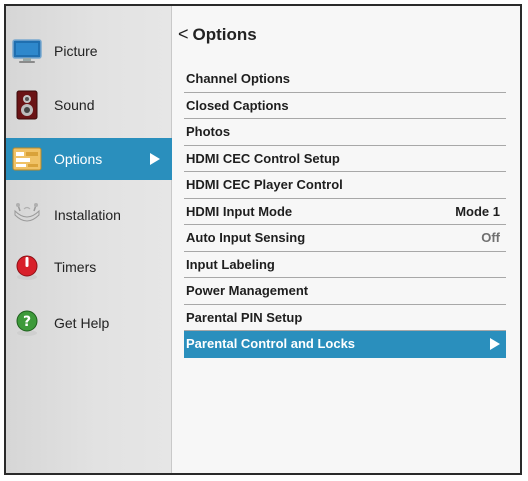 The width and height of the screenshot is (528, 481). What do you see at coordinates (345, 318) in the screenshot?
I see `menu-item-parental-pin-setup: Parental PIN Setup` at bounding box center [345, 318].